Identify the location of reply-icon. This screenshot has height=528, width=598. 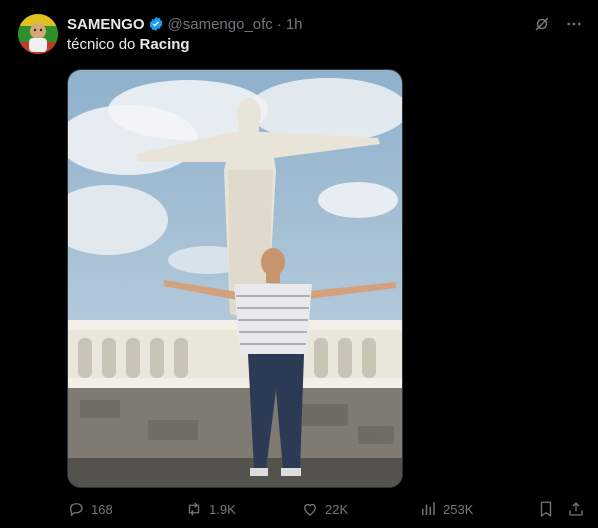
(76, 510).